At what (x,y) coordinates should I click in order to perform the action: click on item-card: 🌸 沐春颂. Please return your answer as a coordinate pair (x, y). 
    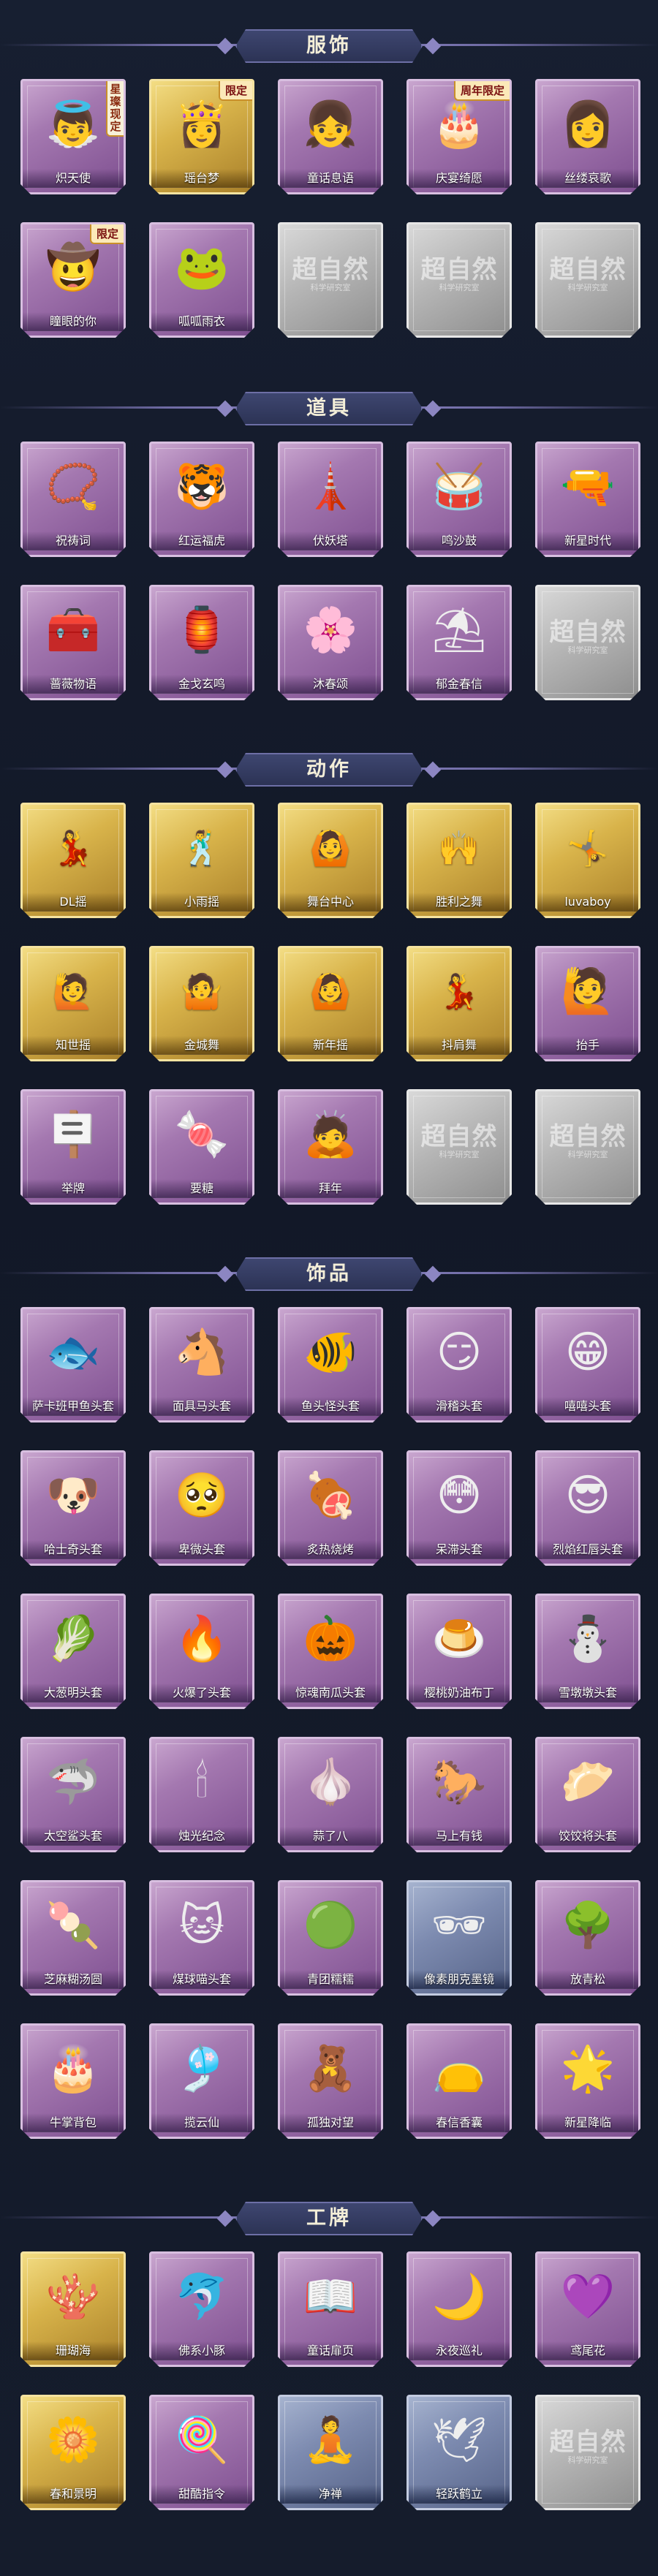
    Looking at the image, I should click on (330, 642).